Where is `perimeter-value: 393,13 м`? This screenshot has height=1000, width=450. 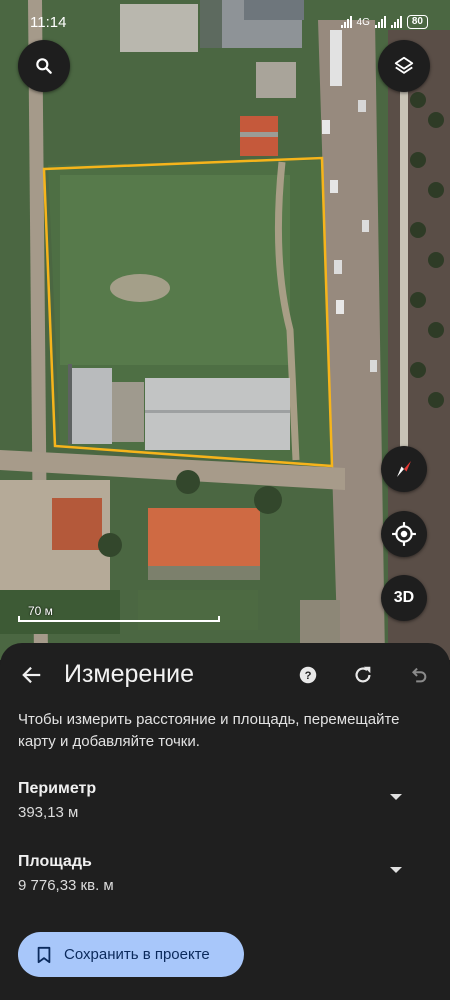
perimeter-value: 393,13 м is located at coordinates (48, 812).